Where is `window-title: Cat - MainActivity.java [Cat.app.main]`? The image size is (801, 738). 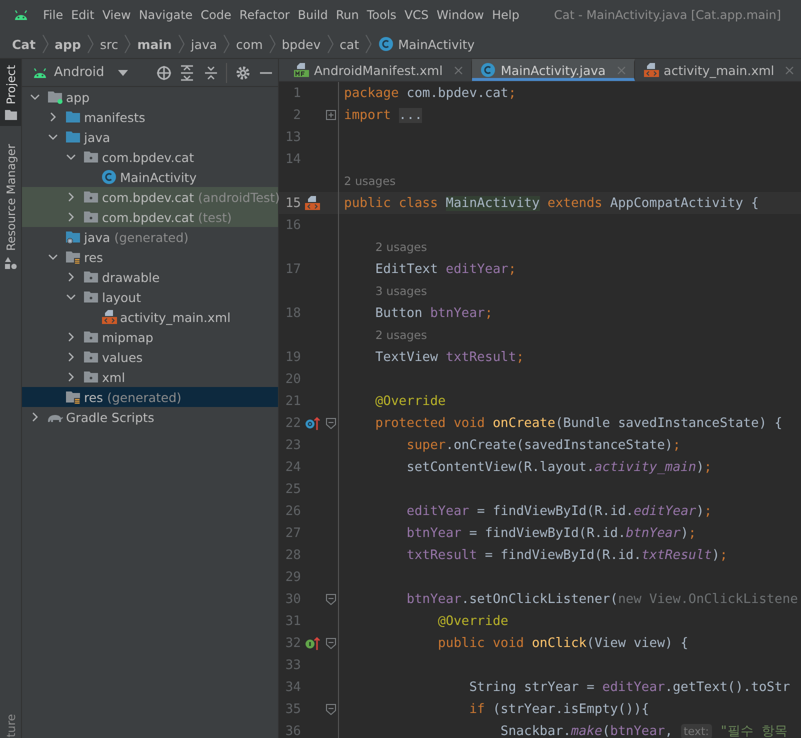 window-title: Cat - MainActivity.java [Cat.app.main] is located at coordinates (667, 15).